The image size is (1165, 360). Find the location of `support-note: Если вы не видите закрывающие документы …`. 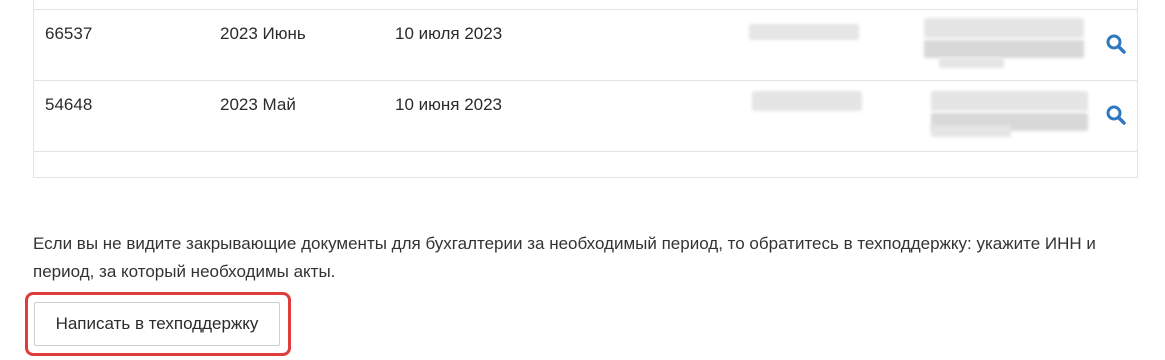

support-note: Если вы не видите закрывающие документы … is located at coordinates (564, 257).